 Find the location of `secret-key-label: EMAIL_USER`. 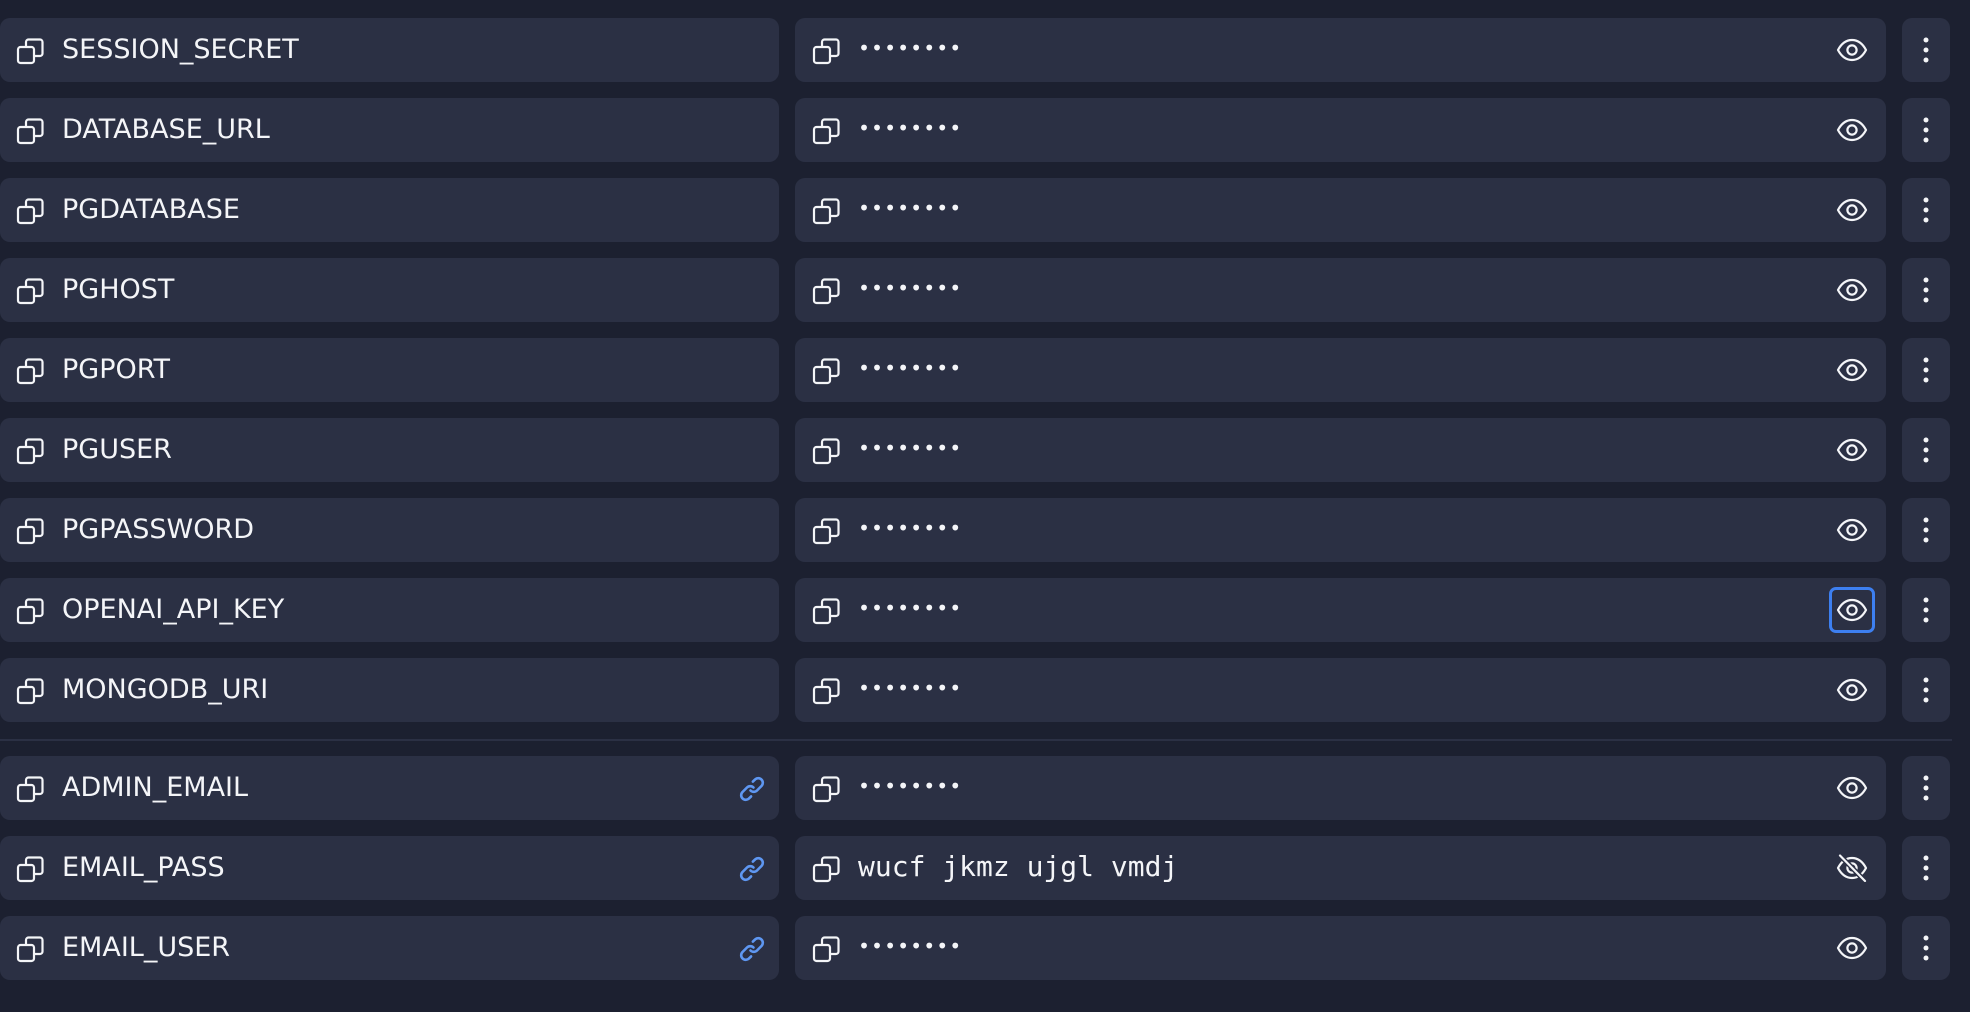

secret-key-label: EMAIL_USER is located at coordinates (146, 947).